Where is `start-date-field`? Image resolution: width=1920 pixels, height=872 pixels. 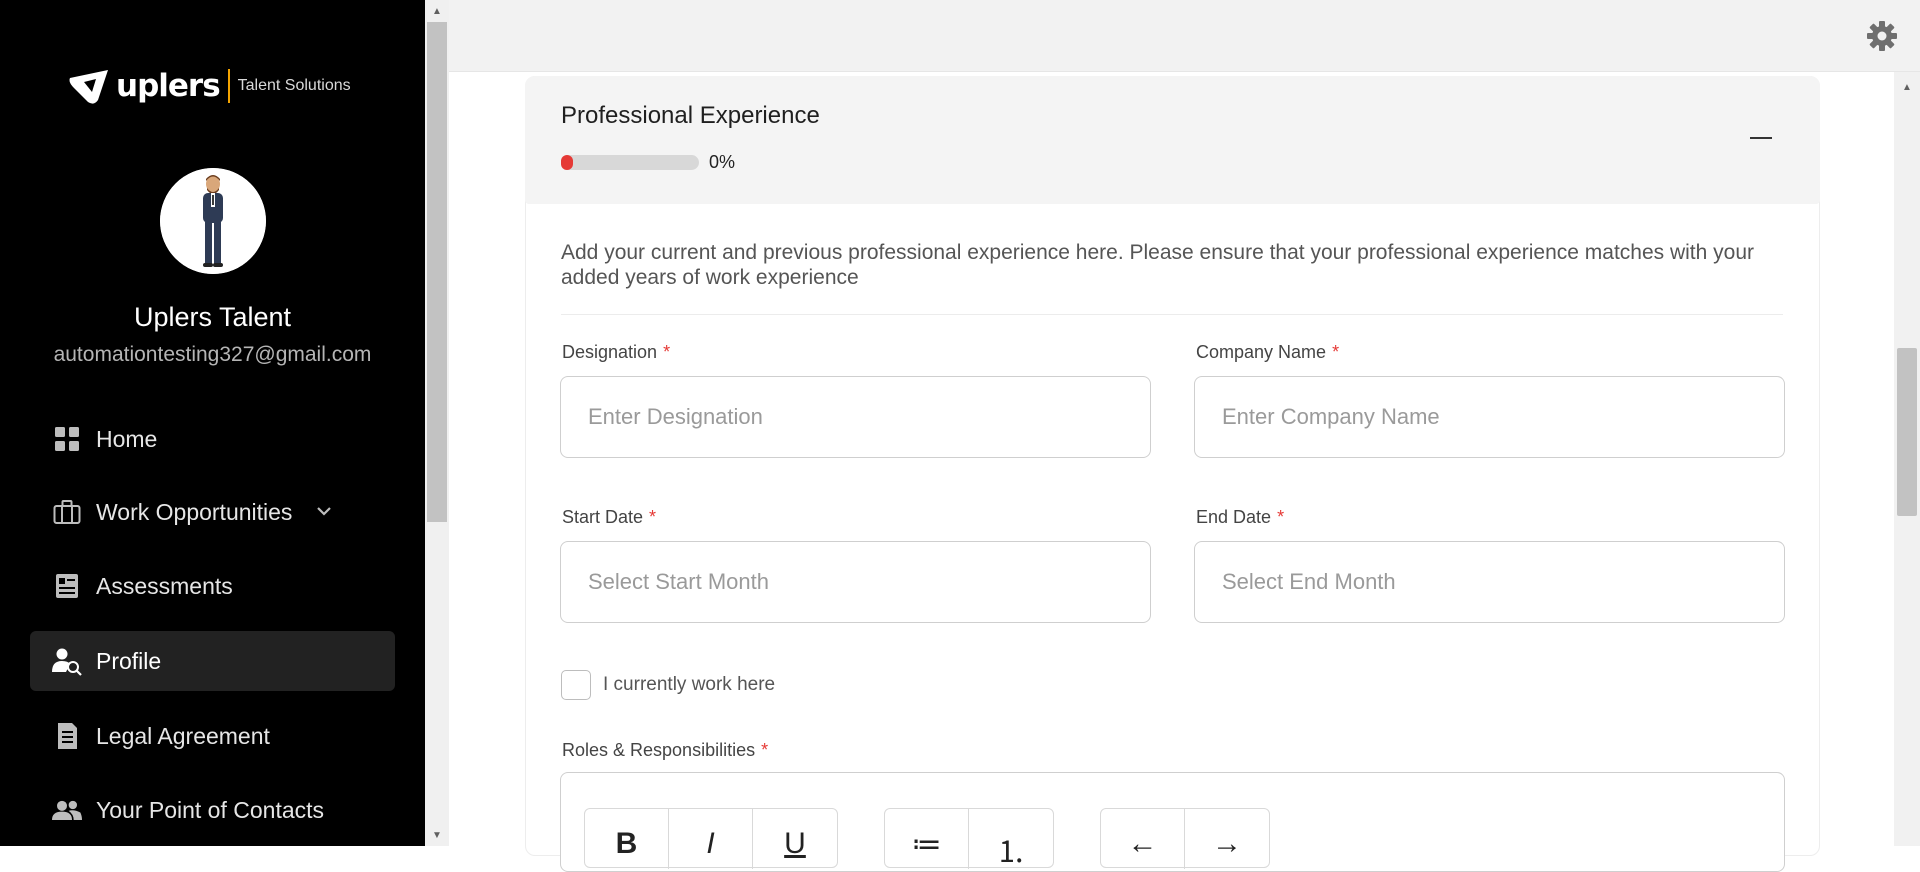
start-date-field is located at coordinates (855, 582).